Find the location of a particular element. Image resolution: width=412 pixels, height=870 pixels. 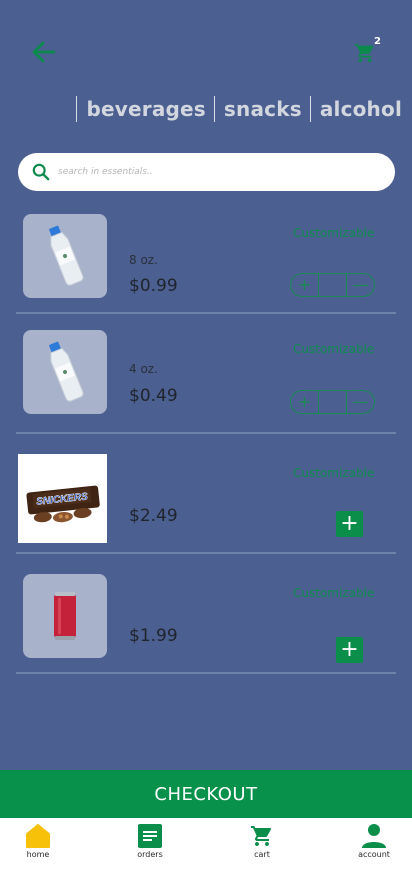

product-size: 4 oz. is located at coordinates (143, 369).